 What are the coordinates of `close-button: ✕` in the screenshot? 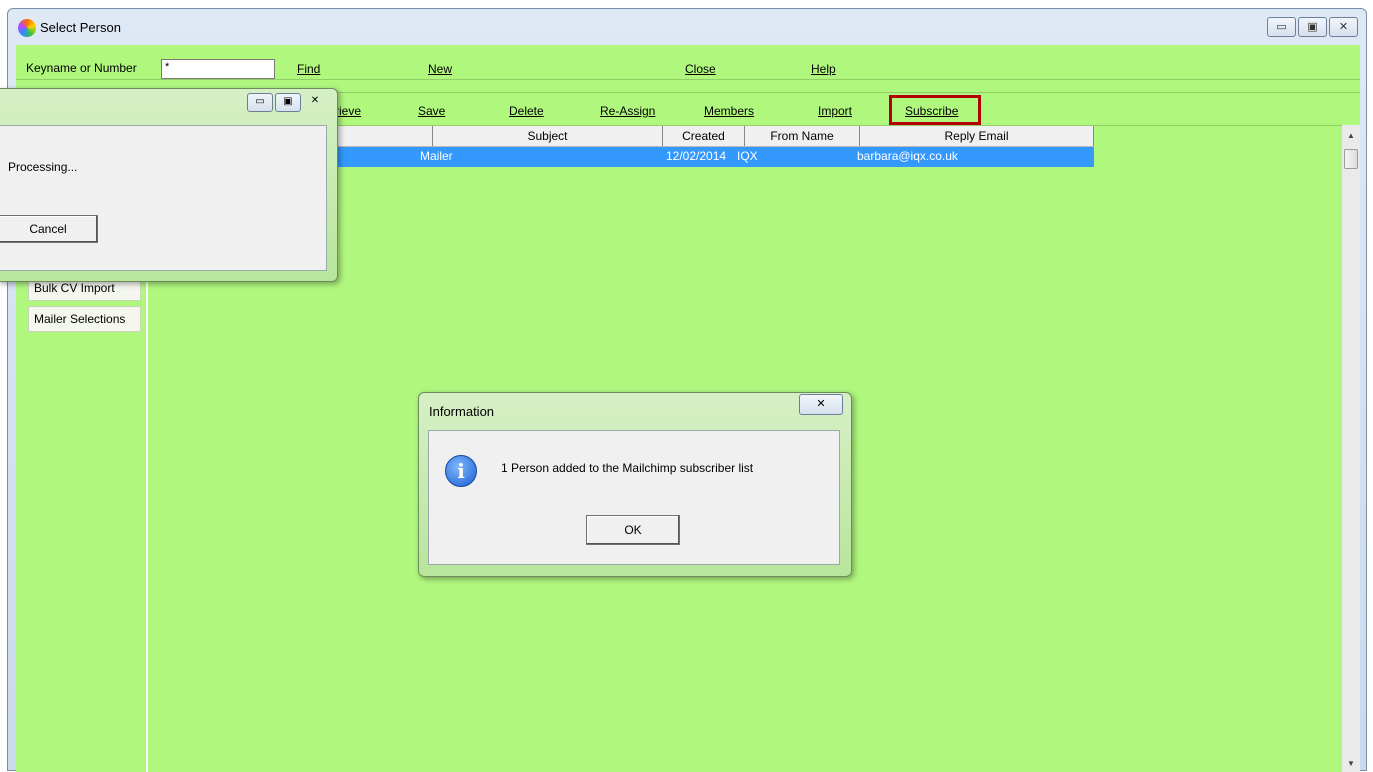 It's located at (1343, 27).